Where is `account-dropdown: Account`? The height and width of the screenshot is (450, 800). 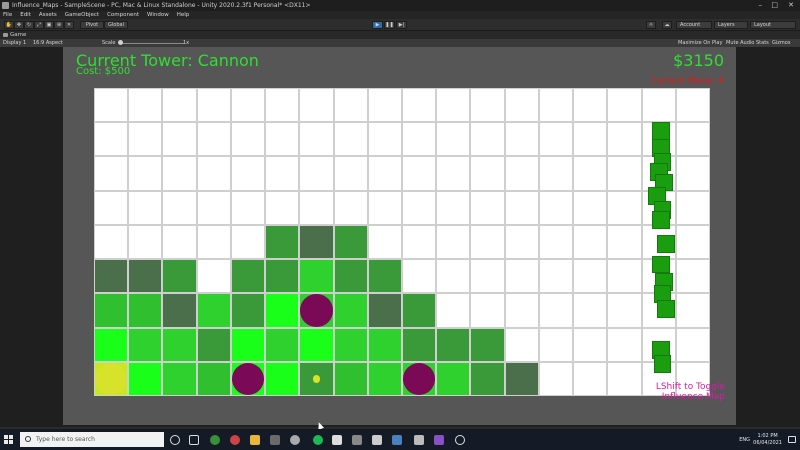
account-dropdown: Account is located at coordinates (694, 25).